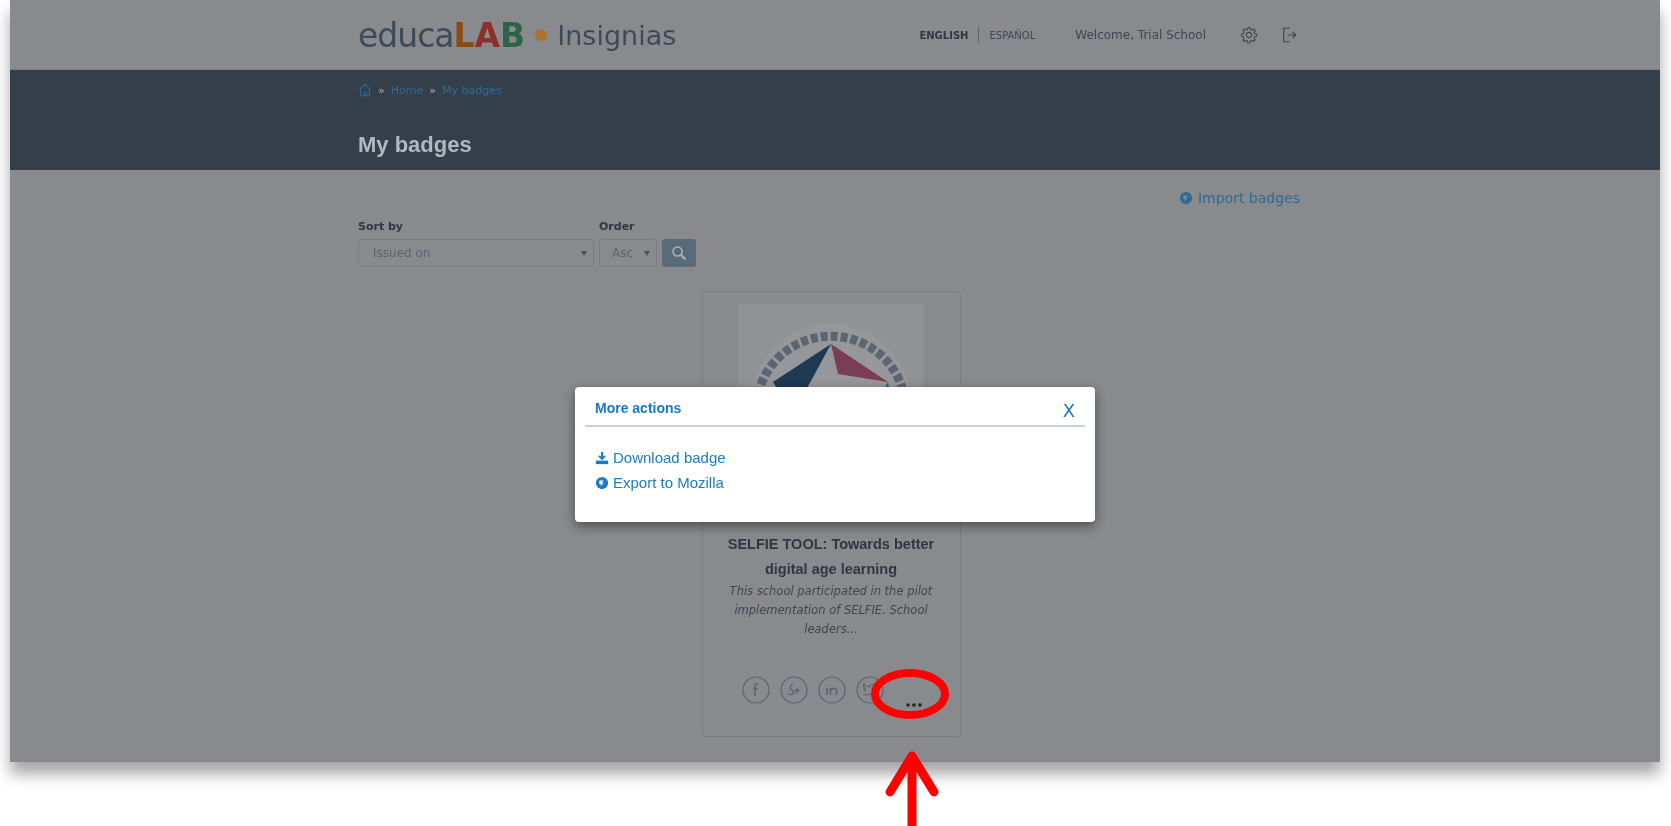 The width and height of the screenshot is (1671, 826). What do you see at coordinates (660, 457) in the screenshot?
I see `action-link: Download badge` at bounding box center [660, 457].